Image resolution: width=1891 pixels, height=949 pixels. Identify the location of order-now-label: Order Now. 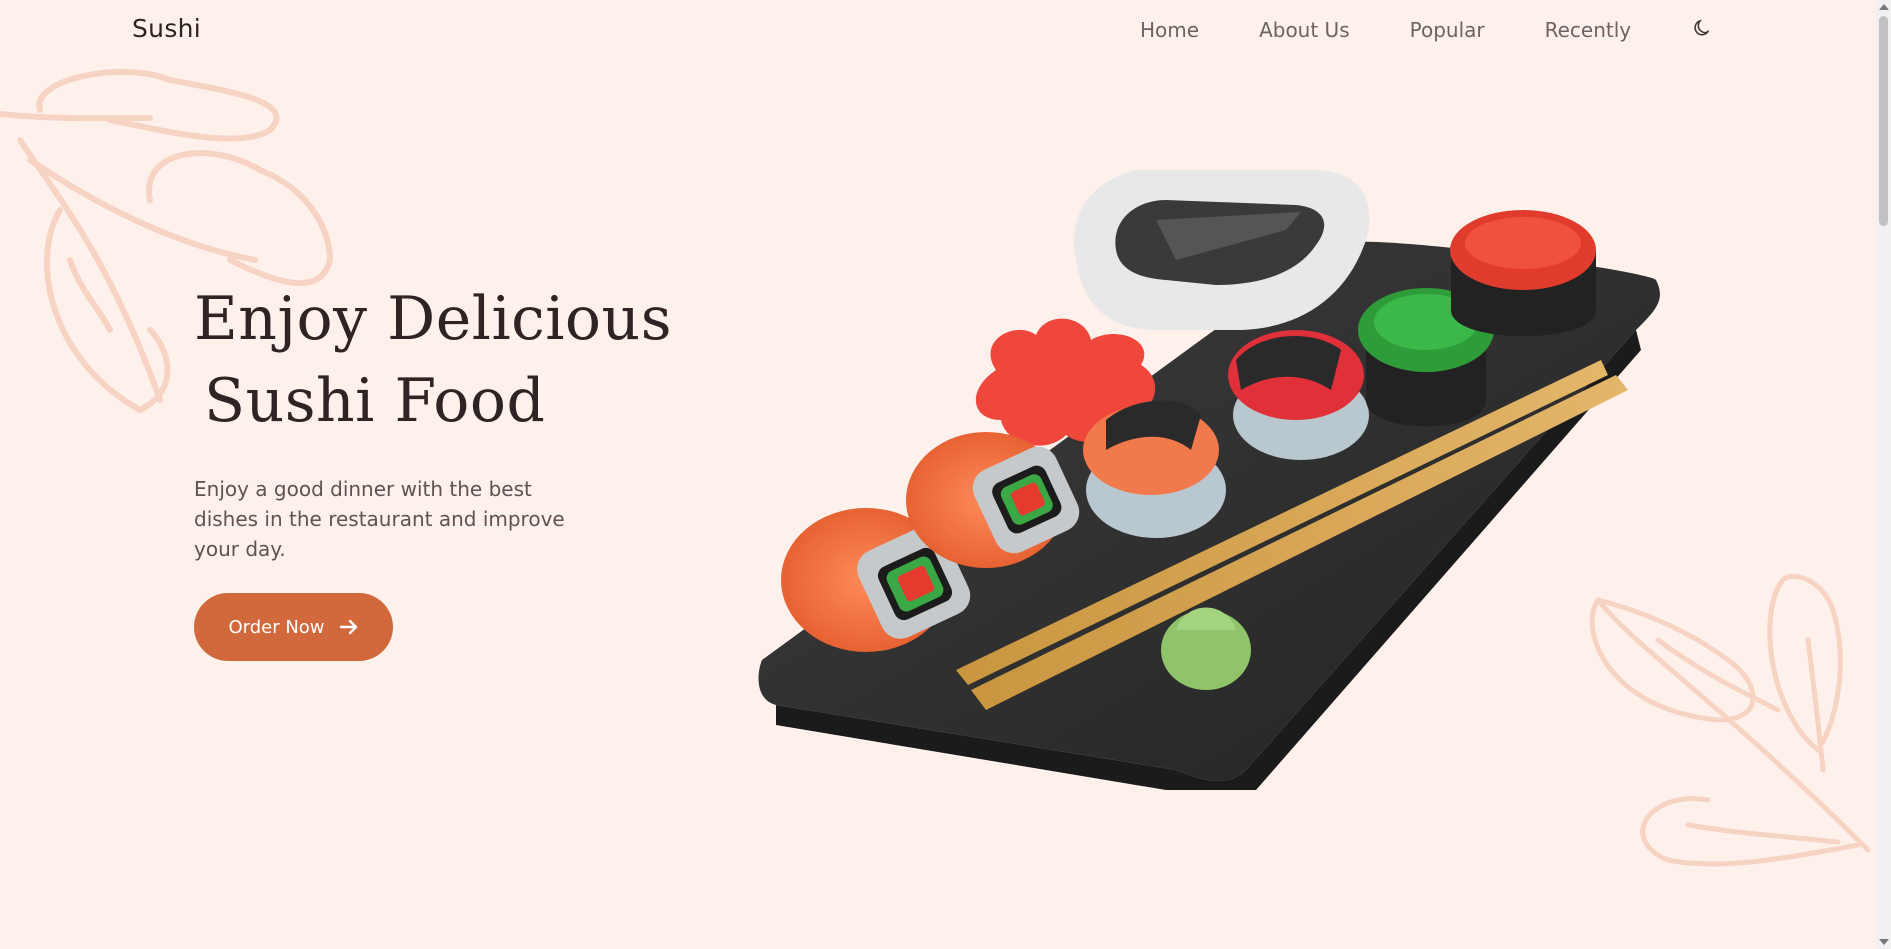
(276, 627).